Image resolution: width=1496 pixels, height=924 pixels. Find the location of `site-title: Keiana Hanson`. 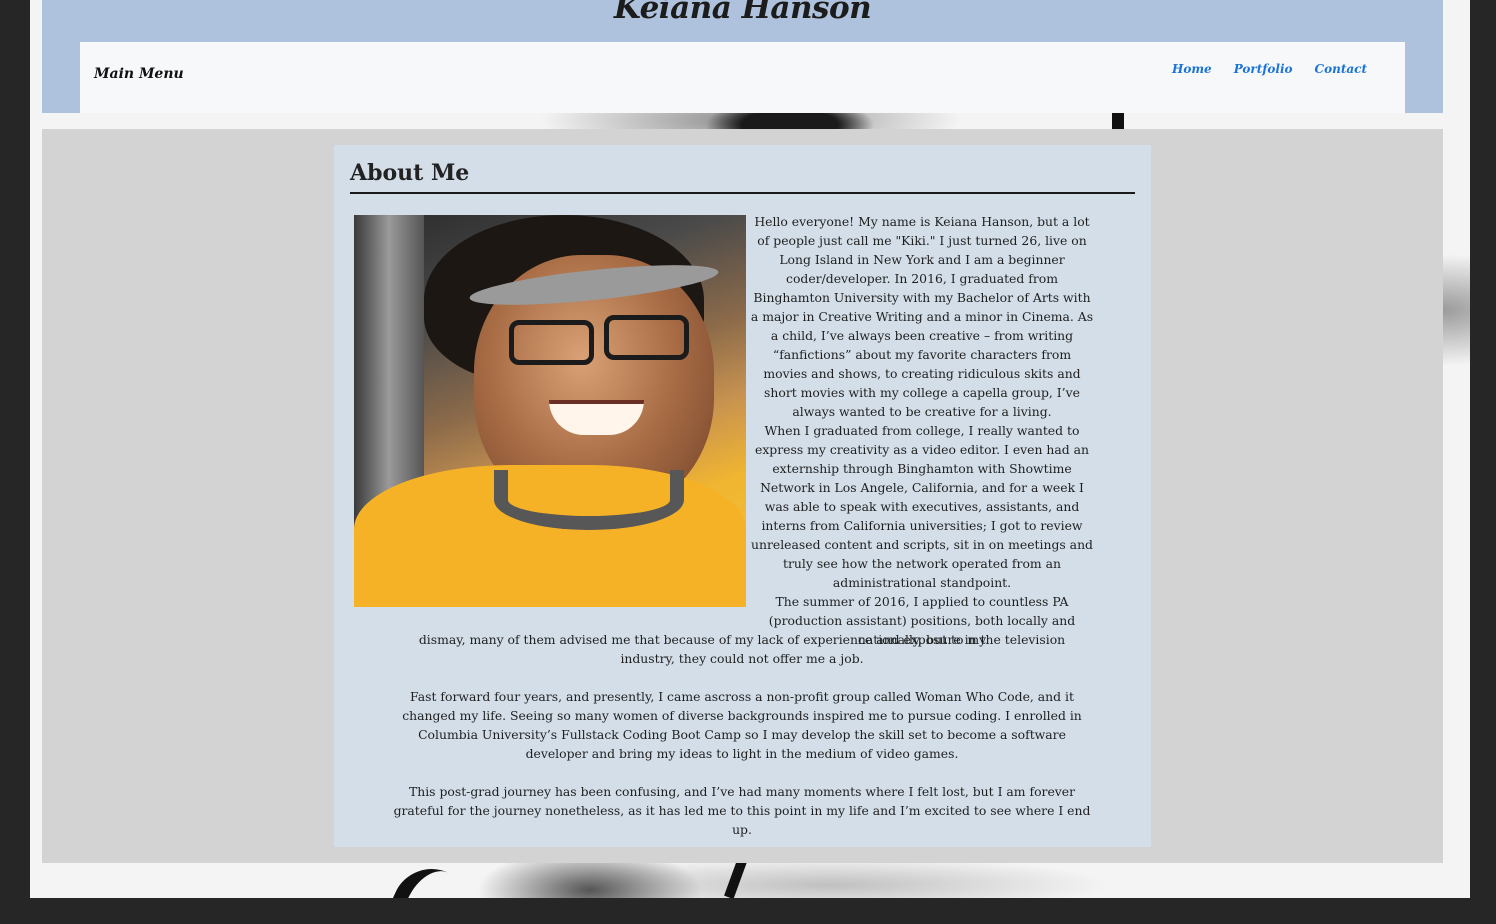

site-title: Keiana Hanson is located at coordinates (742, 13).